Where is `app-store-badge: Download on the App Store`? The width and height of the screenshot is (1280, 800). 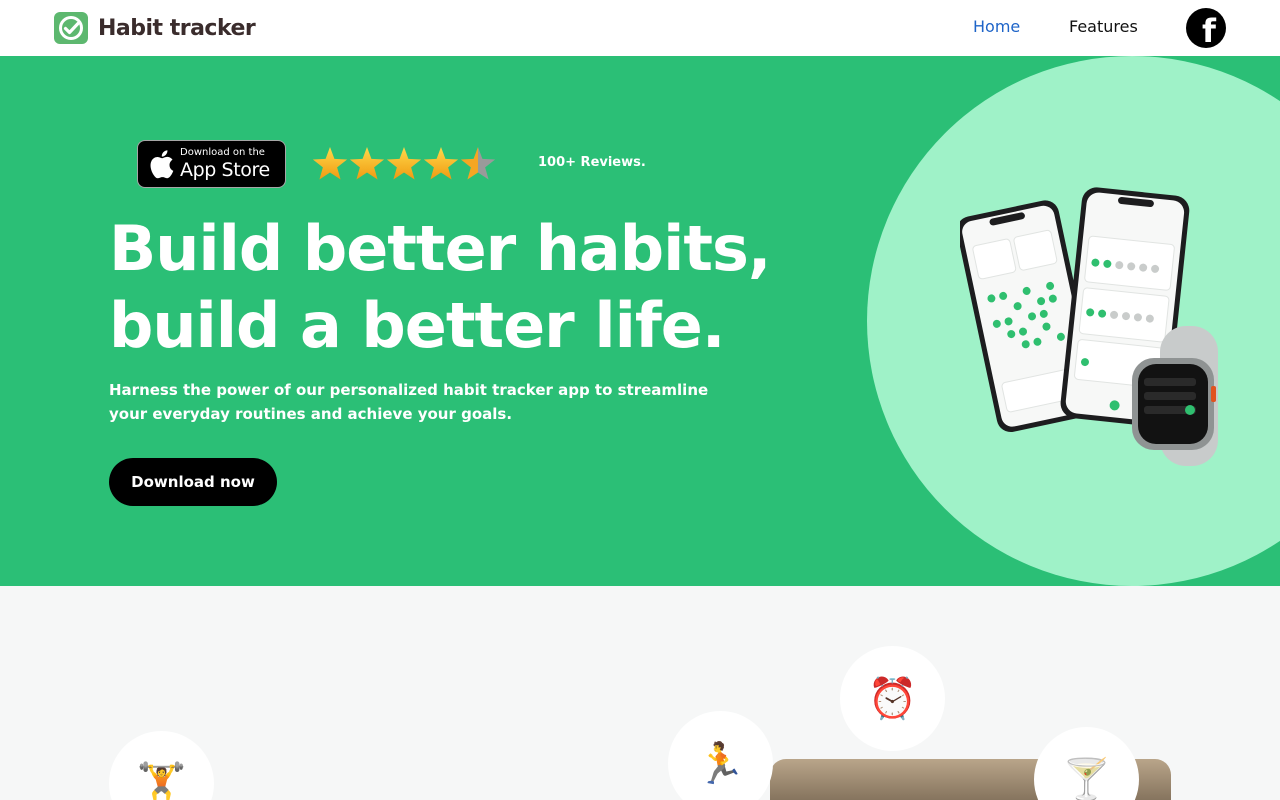
app-store-badge: Download on the App Store is located at coordinates (211, 164).